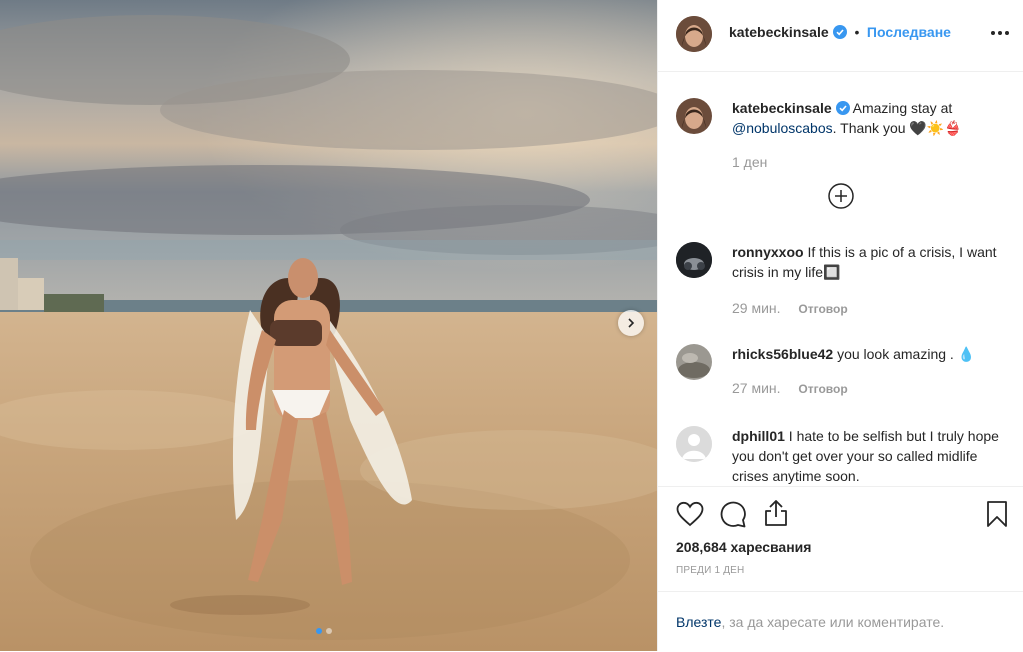 Image resolution: width=1023 pixels, height=652 pixels. I want to click on default-avatar-icon, so click(694, 444).